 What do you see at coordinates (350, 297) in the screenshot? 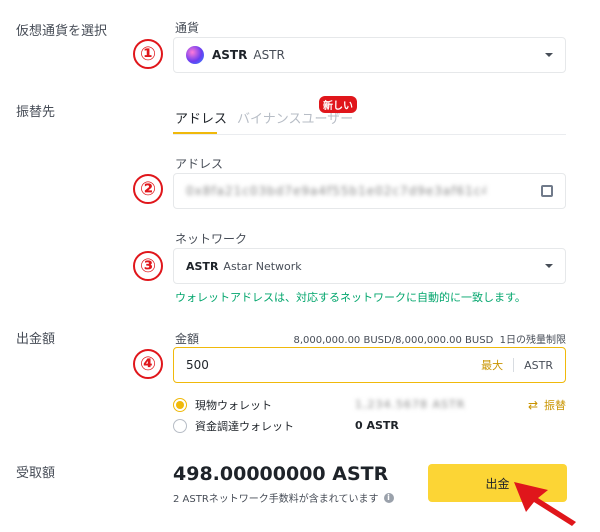
I see `network-hint: ウォレットアドレスは、対応するネットワークに自動的に一致します。` at bounding box center [350, 297].